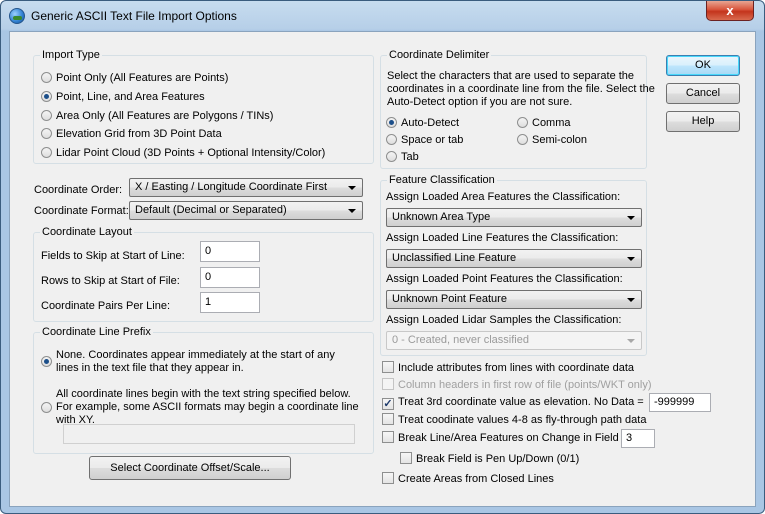 This screenshot has width=765, height=514. I want to click on delimiter-auto-detect-radio: Auto-Detect, so click(422, 123).